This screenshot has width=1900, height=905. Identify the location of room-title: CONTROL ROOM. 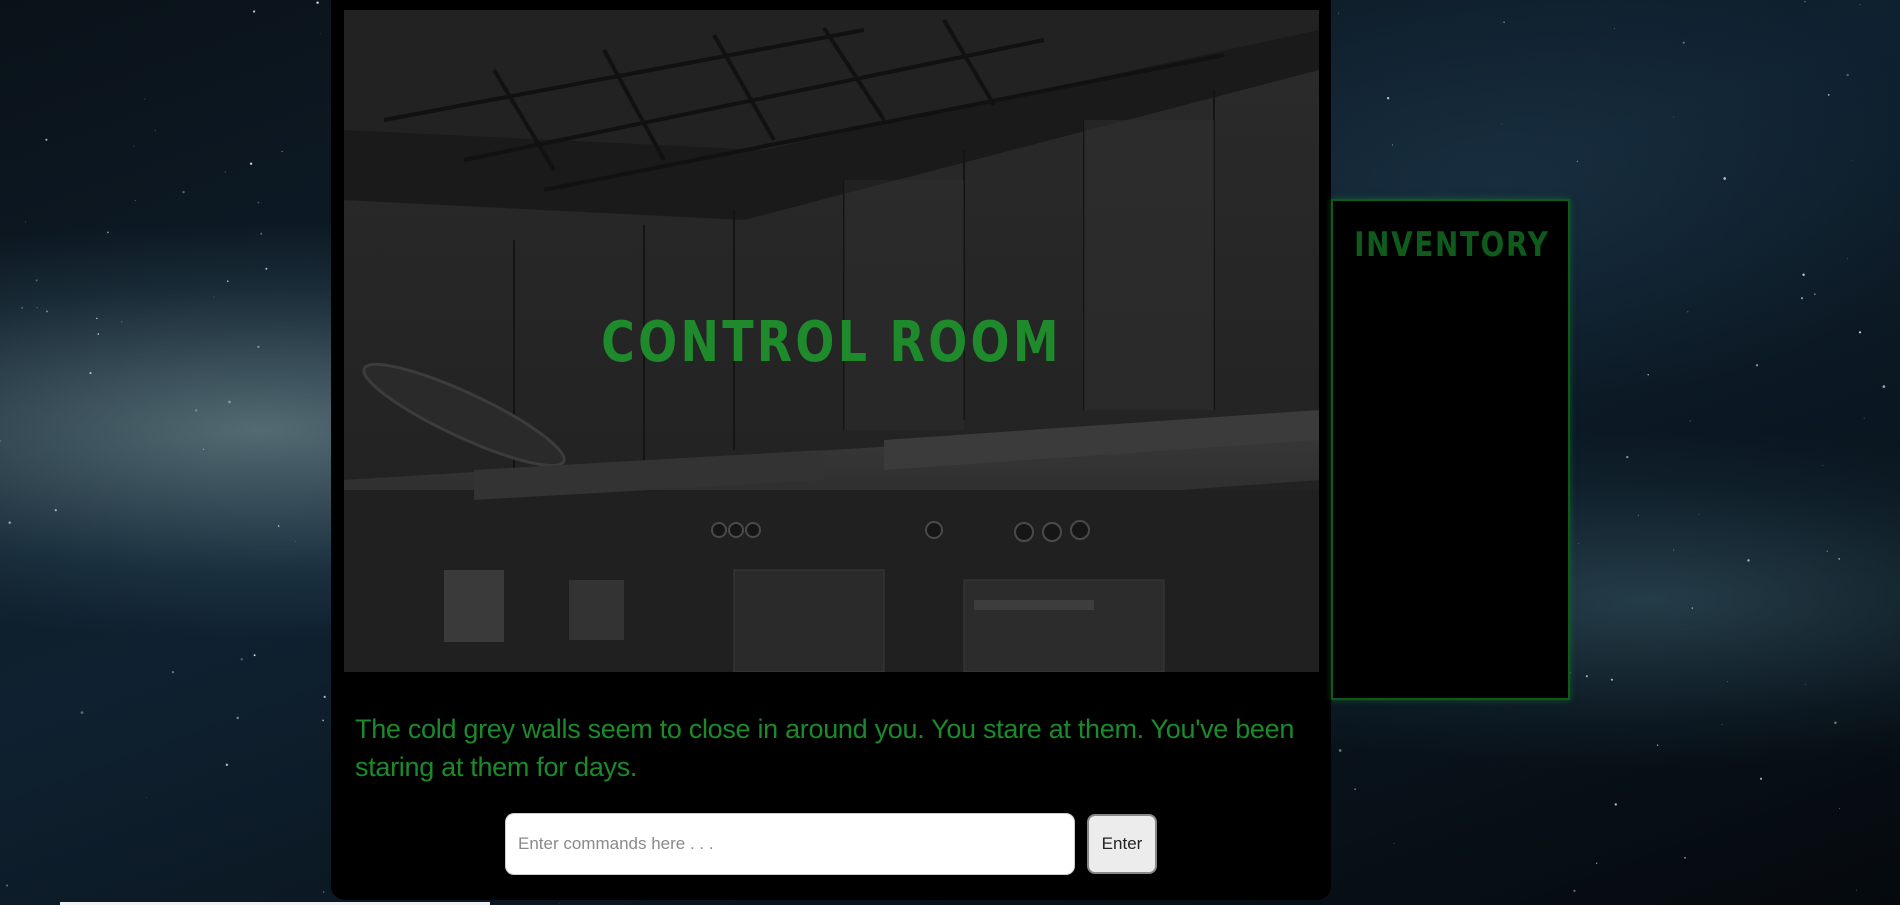
(831, 342).